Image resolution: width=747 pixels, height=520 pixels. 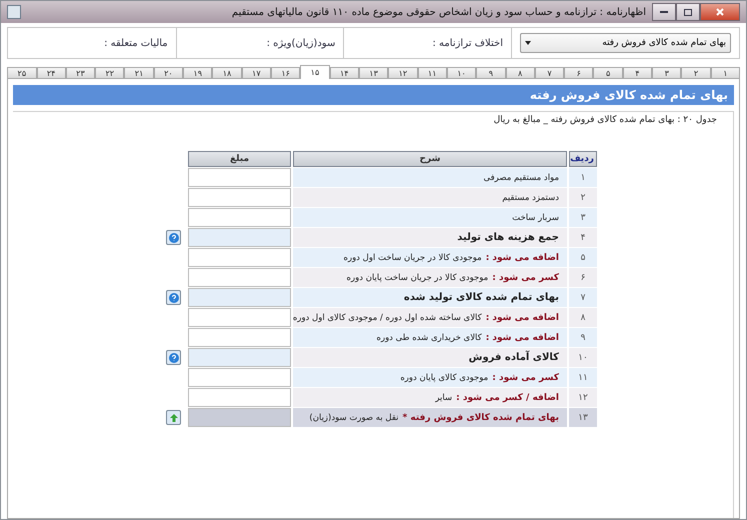 What do you see at coordinates (583, 357) in the screenshot?
I see `row-number: ۱۰` at bounding box center [583, 357].